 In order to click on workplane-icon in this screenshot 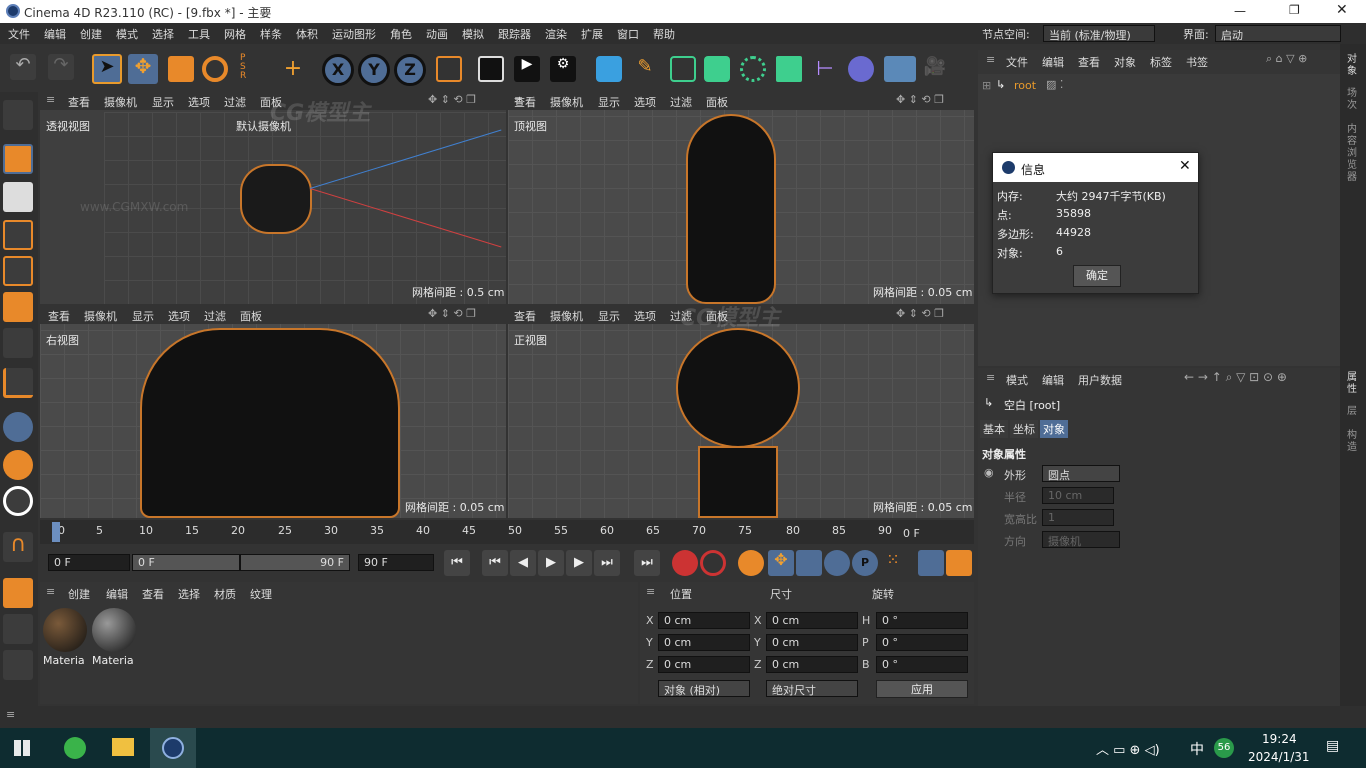, I will do `click(18, 593)`.